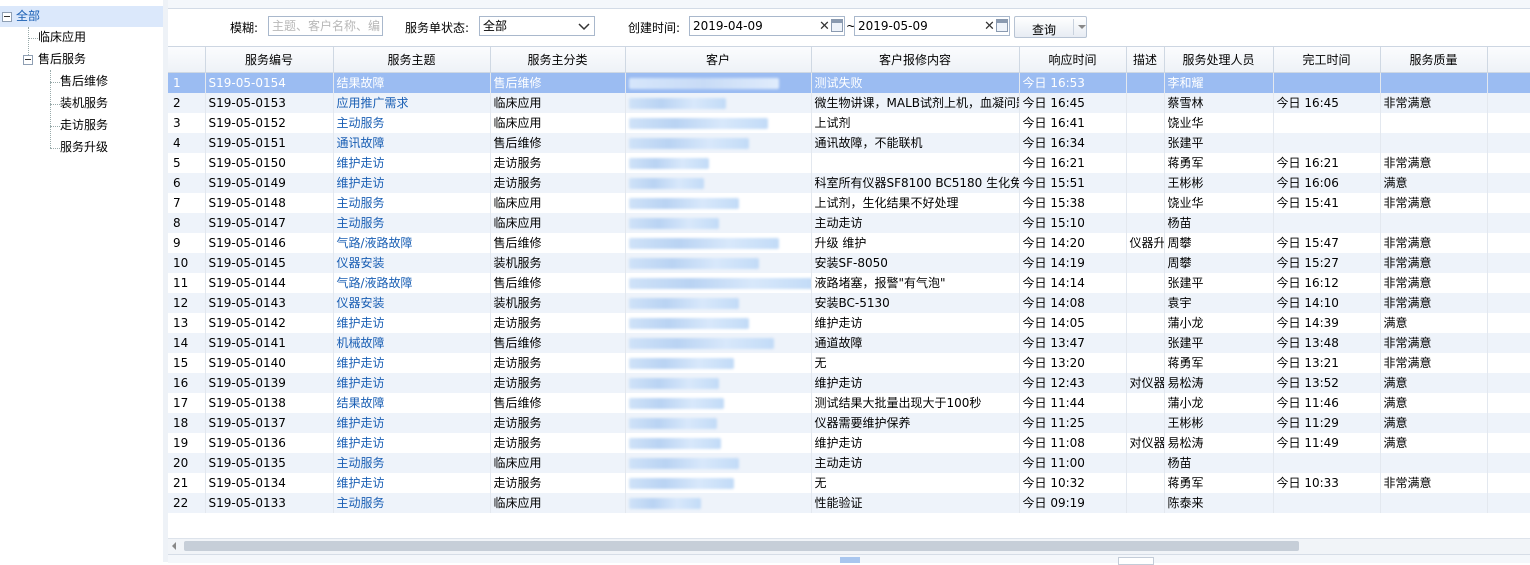 Image resolution: width=1530 pixels, height=565 pixels. I want to click on dropdown-arrow-icon, so click(1082, 27).